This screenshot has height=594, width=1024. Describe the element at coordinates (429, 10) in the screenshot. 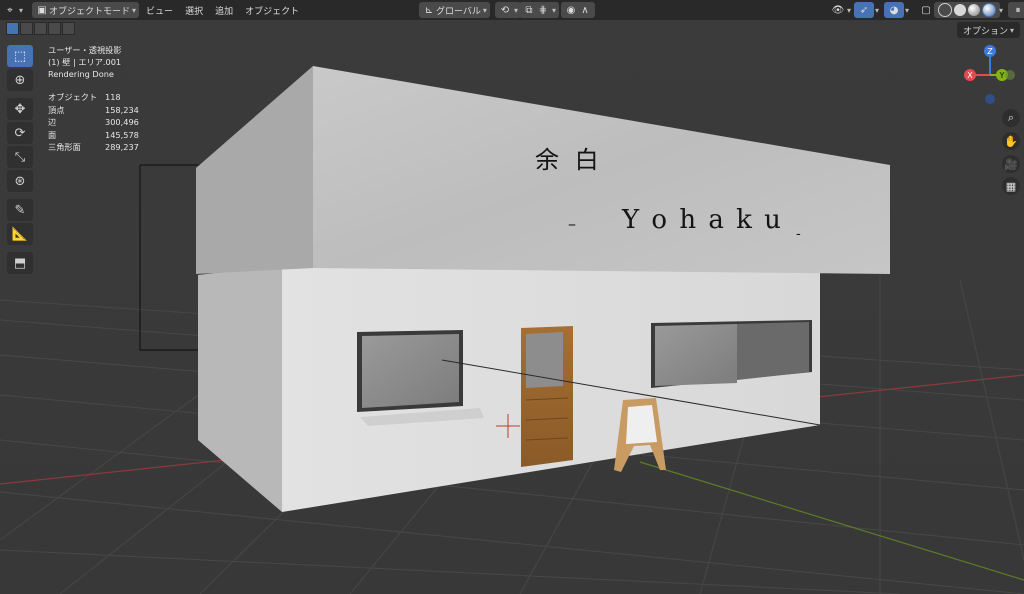

I see `orientation-icon: ⊾` at that location.